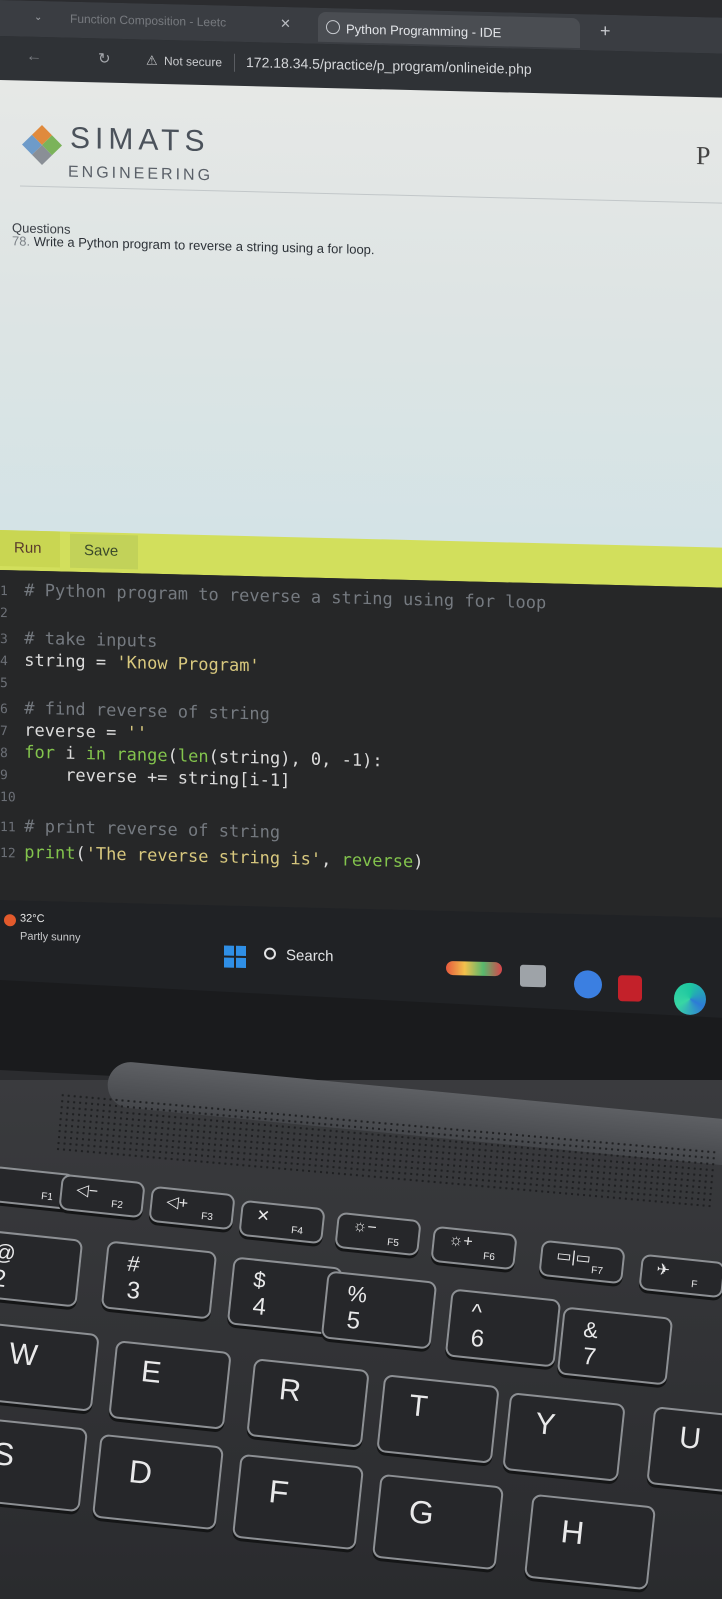 This screenshot has height=1599, width=722. I want to click on key-icon: ◁−, so click(87, 1191).